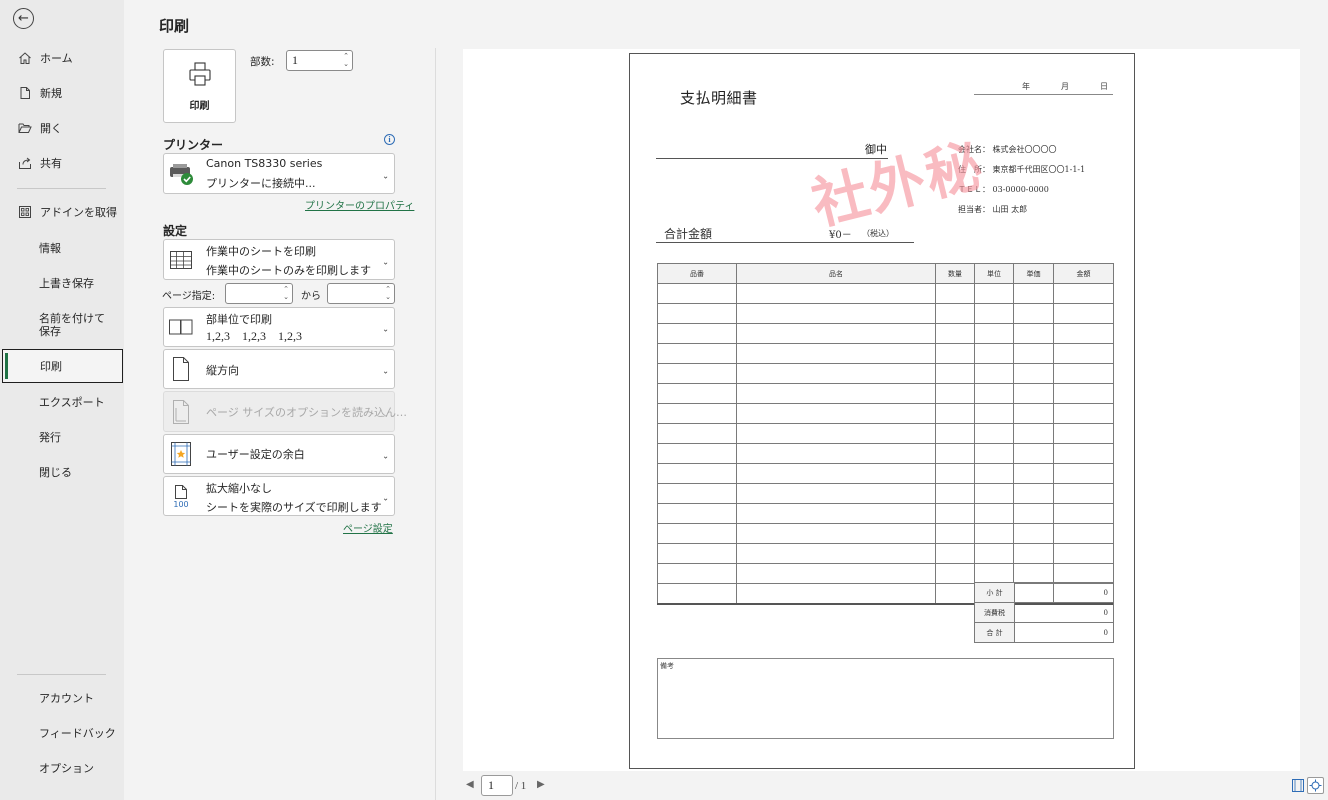 The width and height of the screenshot is (1328, 800). I want to click on total-label: 合計金額, so click(688, 234).